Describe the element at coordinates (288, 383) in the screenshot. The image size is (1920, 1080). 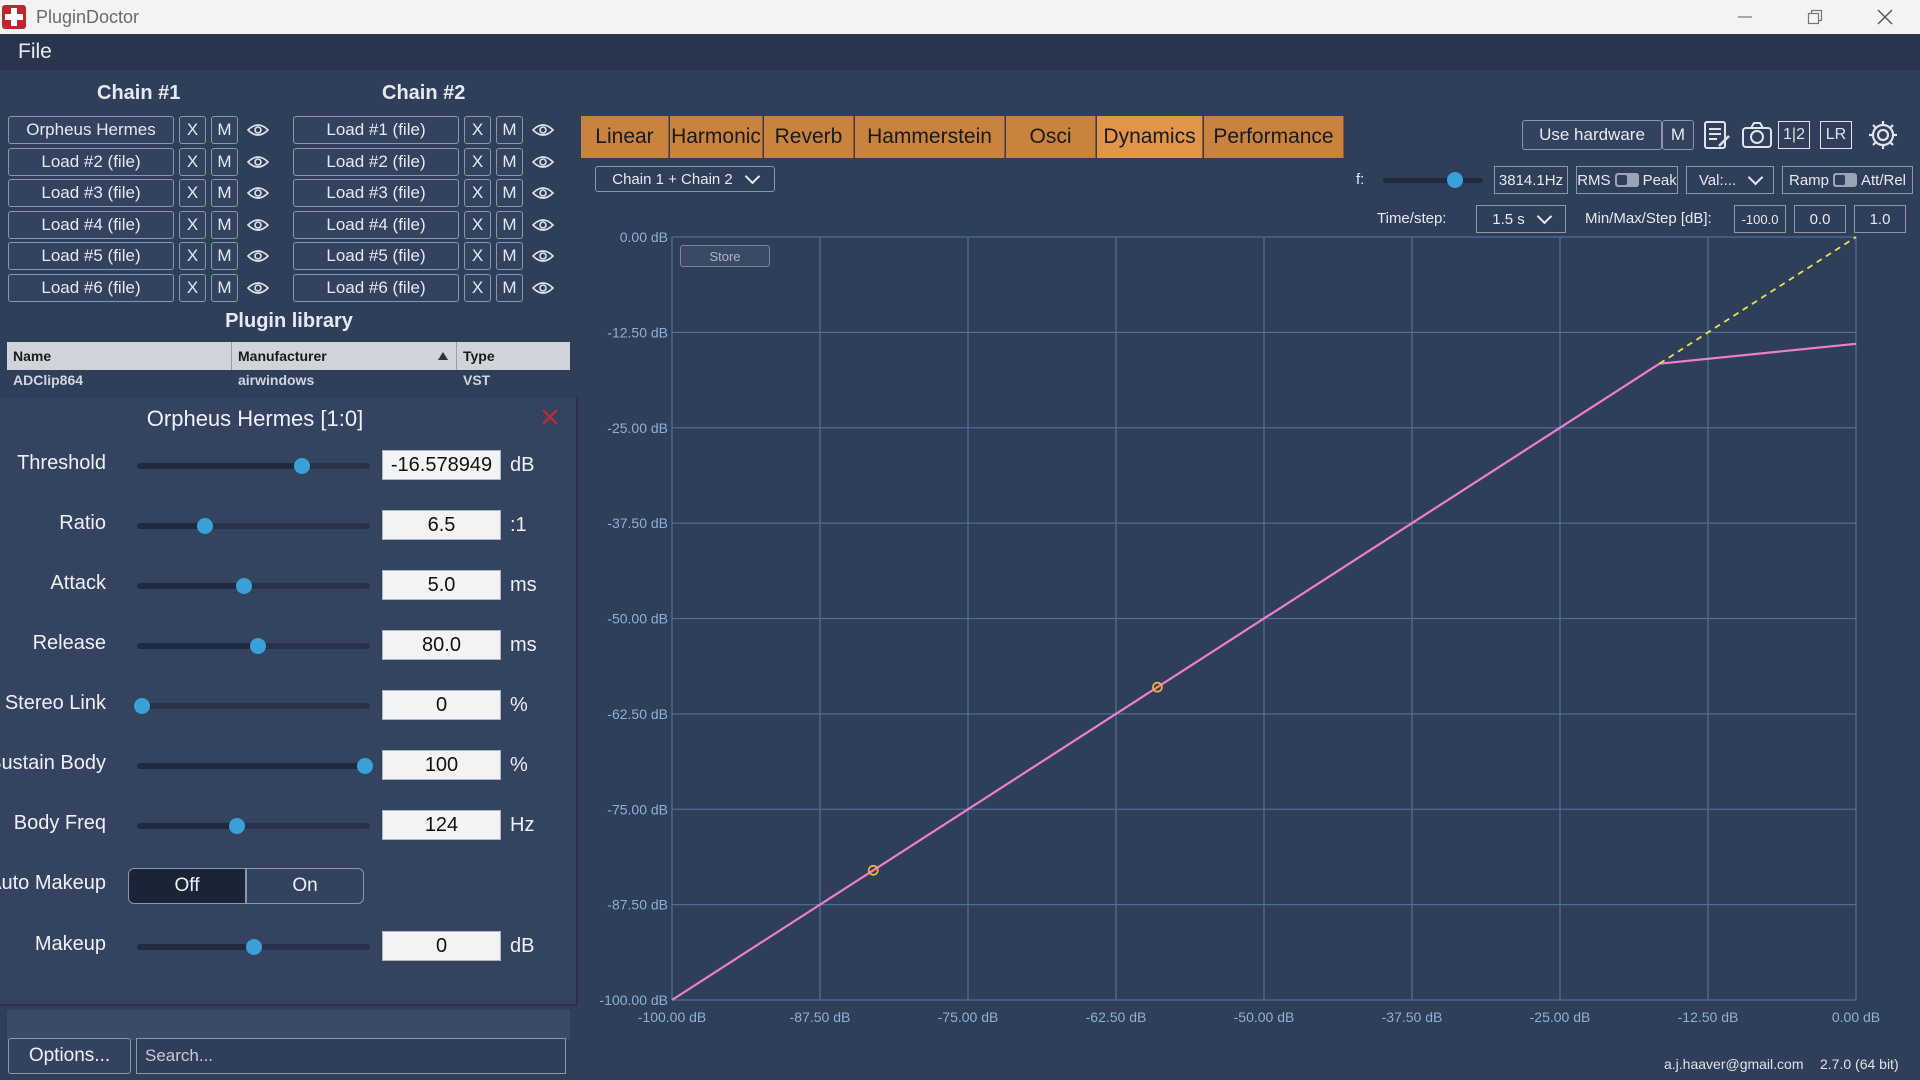
I see `table-row: ADClip864 airwindows VST` at that location.